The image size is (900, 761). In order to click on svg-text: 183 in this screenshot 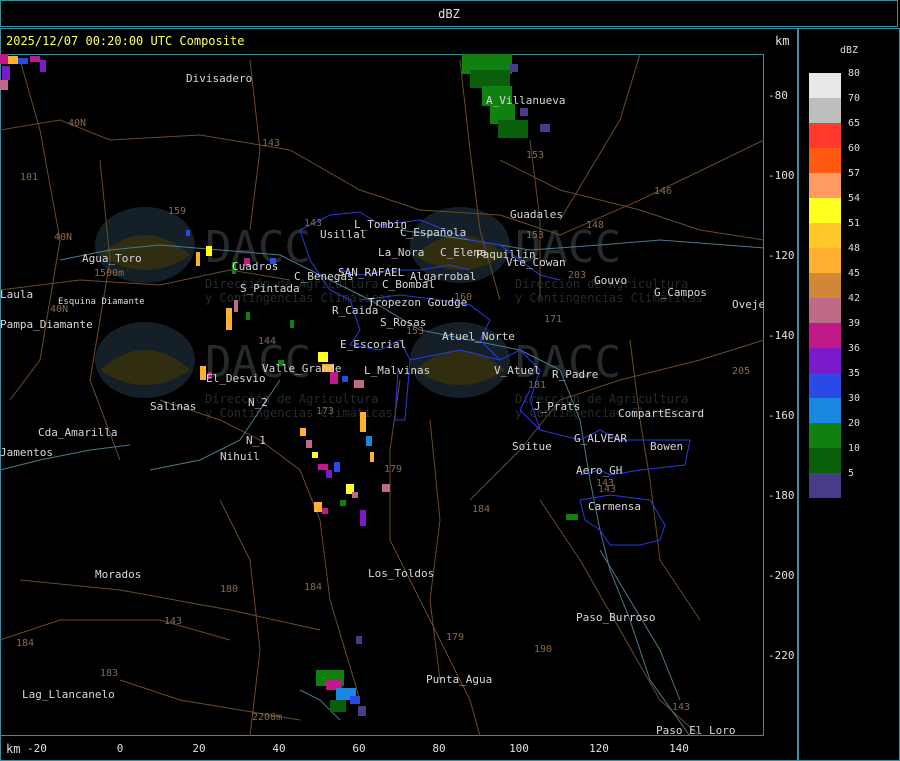, I will do `click(109, 673)`.